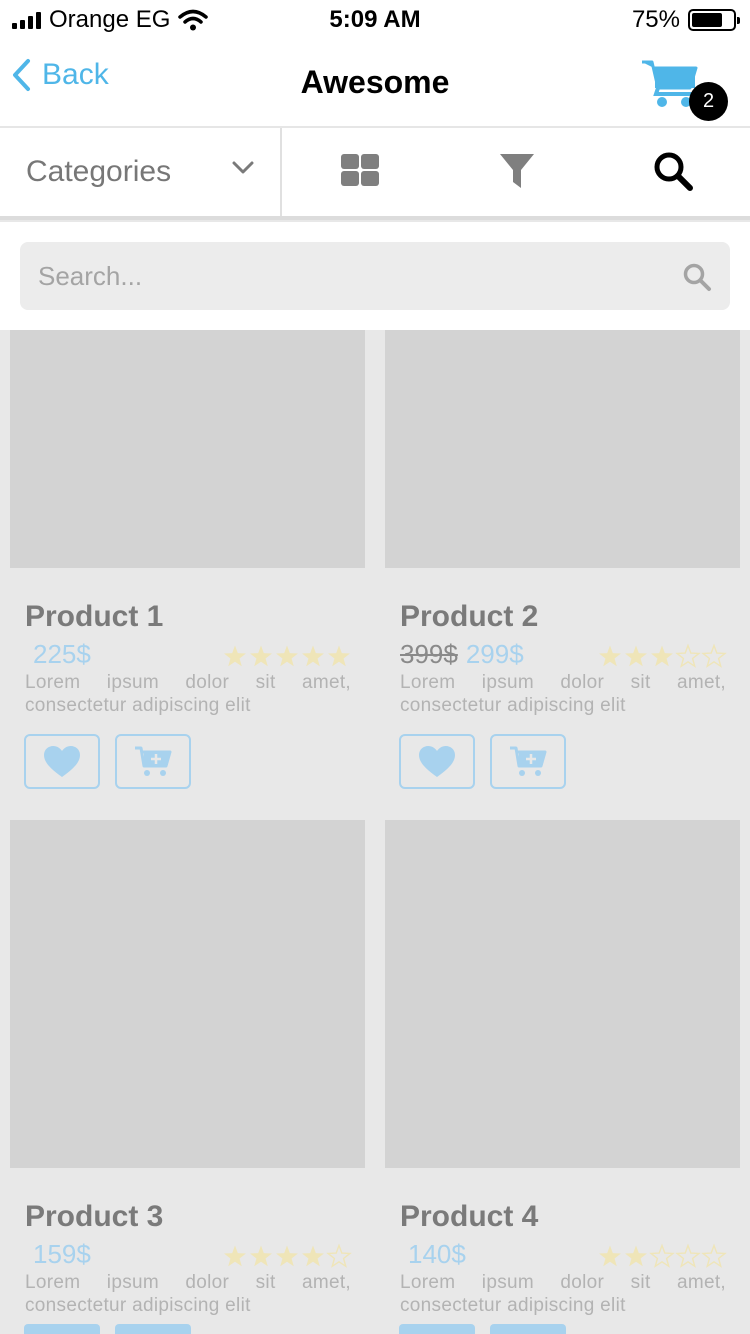 The width and height of the screenshot is (750, 1334). I want to click on search-bar, so click(375, 276).